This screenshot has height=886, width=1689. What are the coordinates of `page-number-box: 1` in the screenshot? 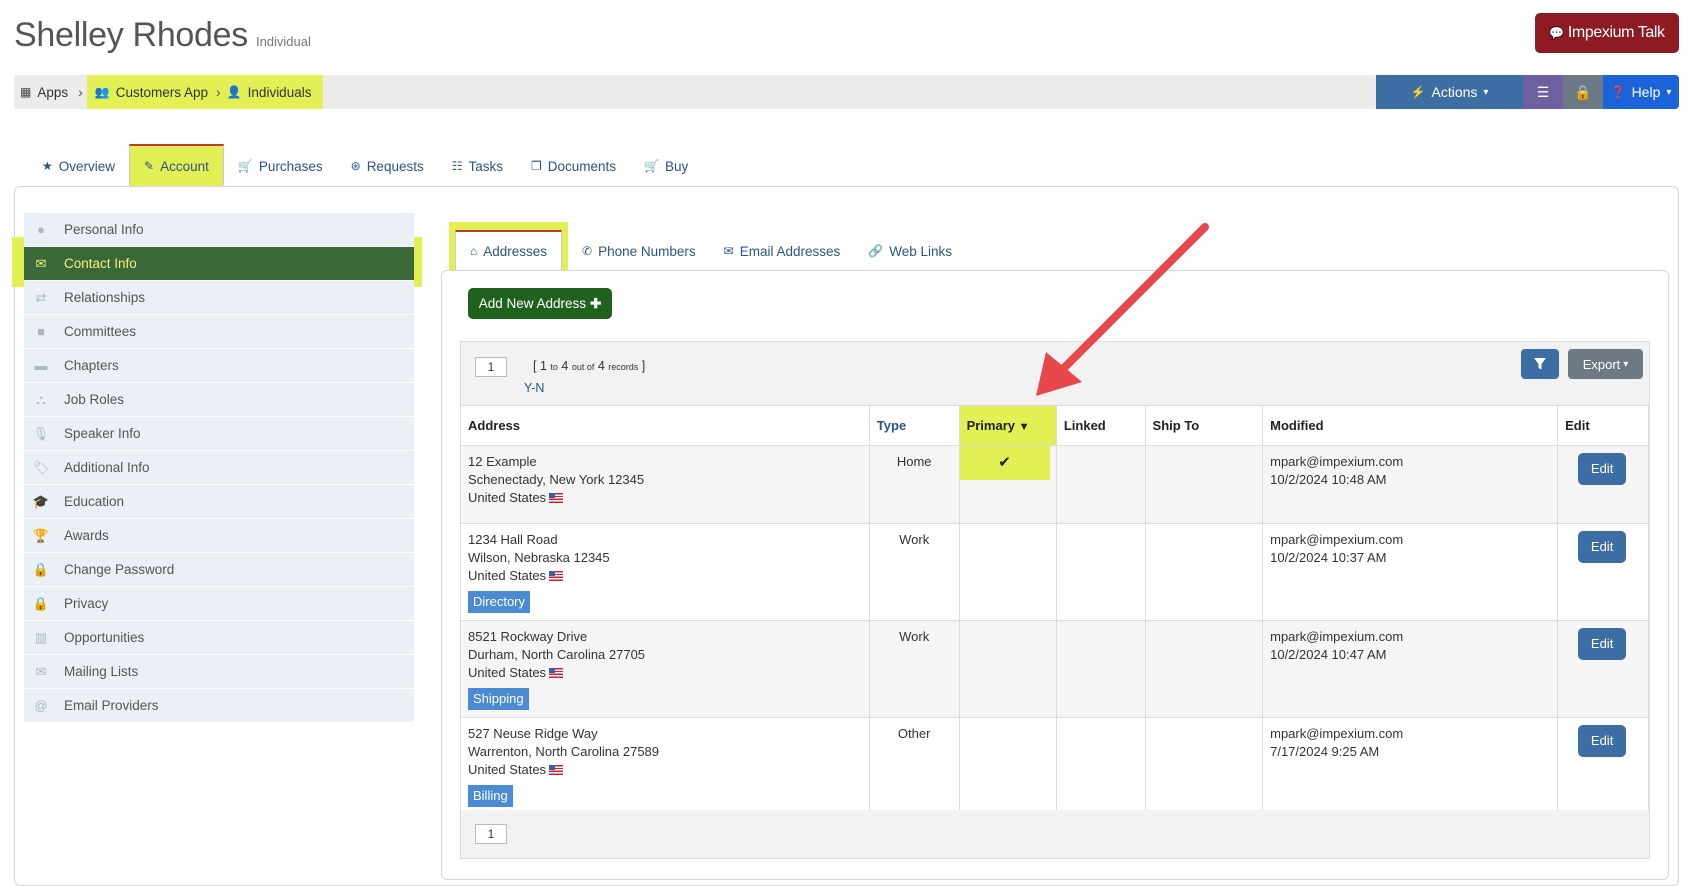 It's located at (491, 367).